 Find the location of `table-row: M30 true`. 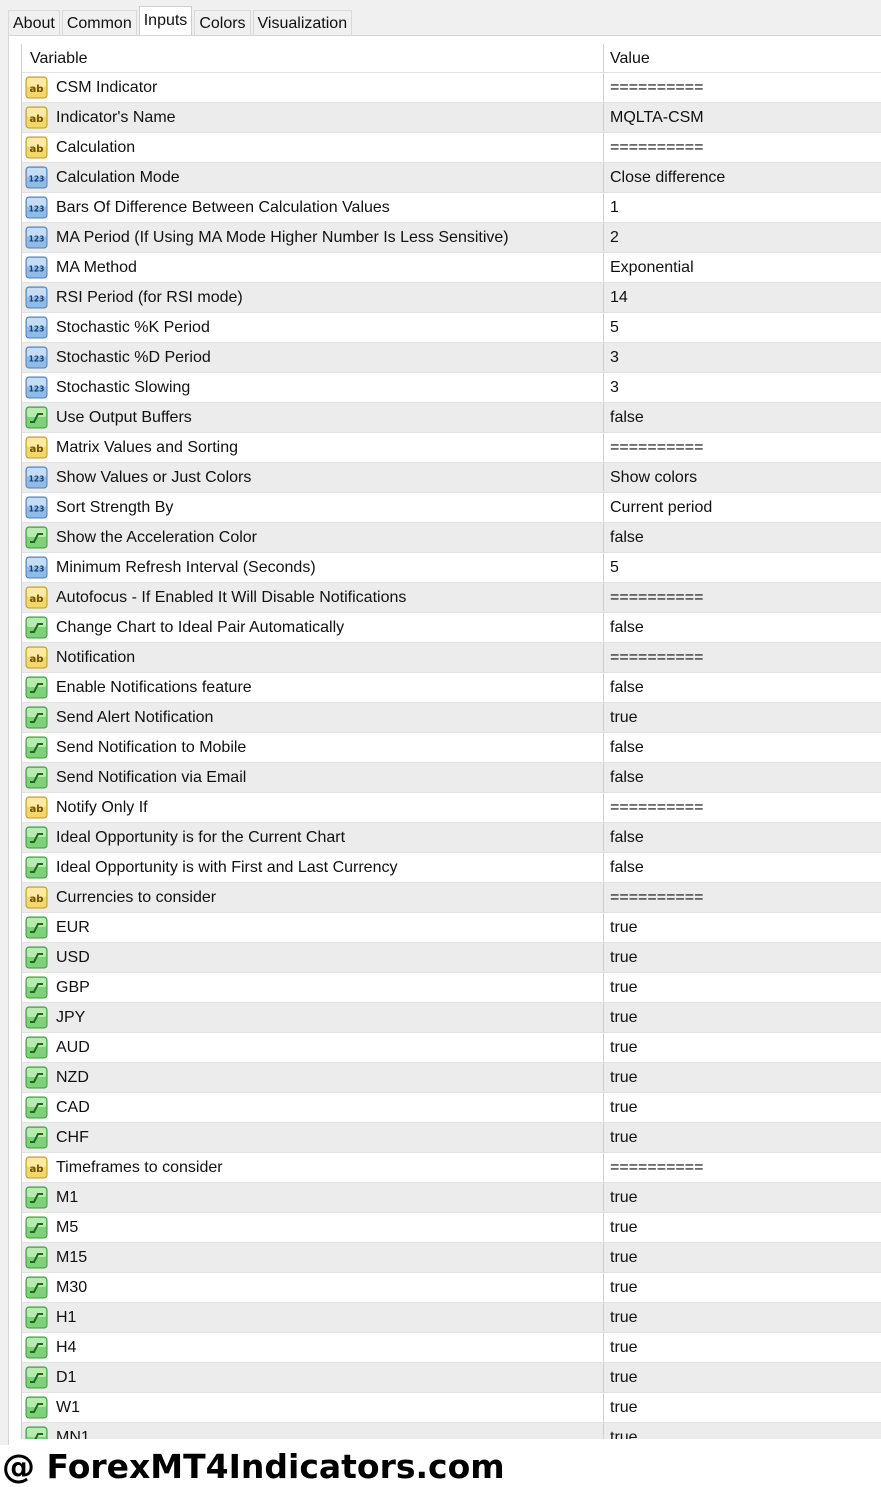

table-row: M30 true is located at coordinates (451, 1287).